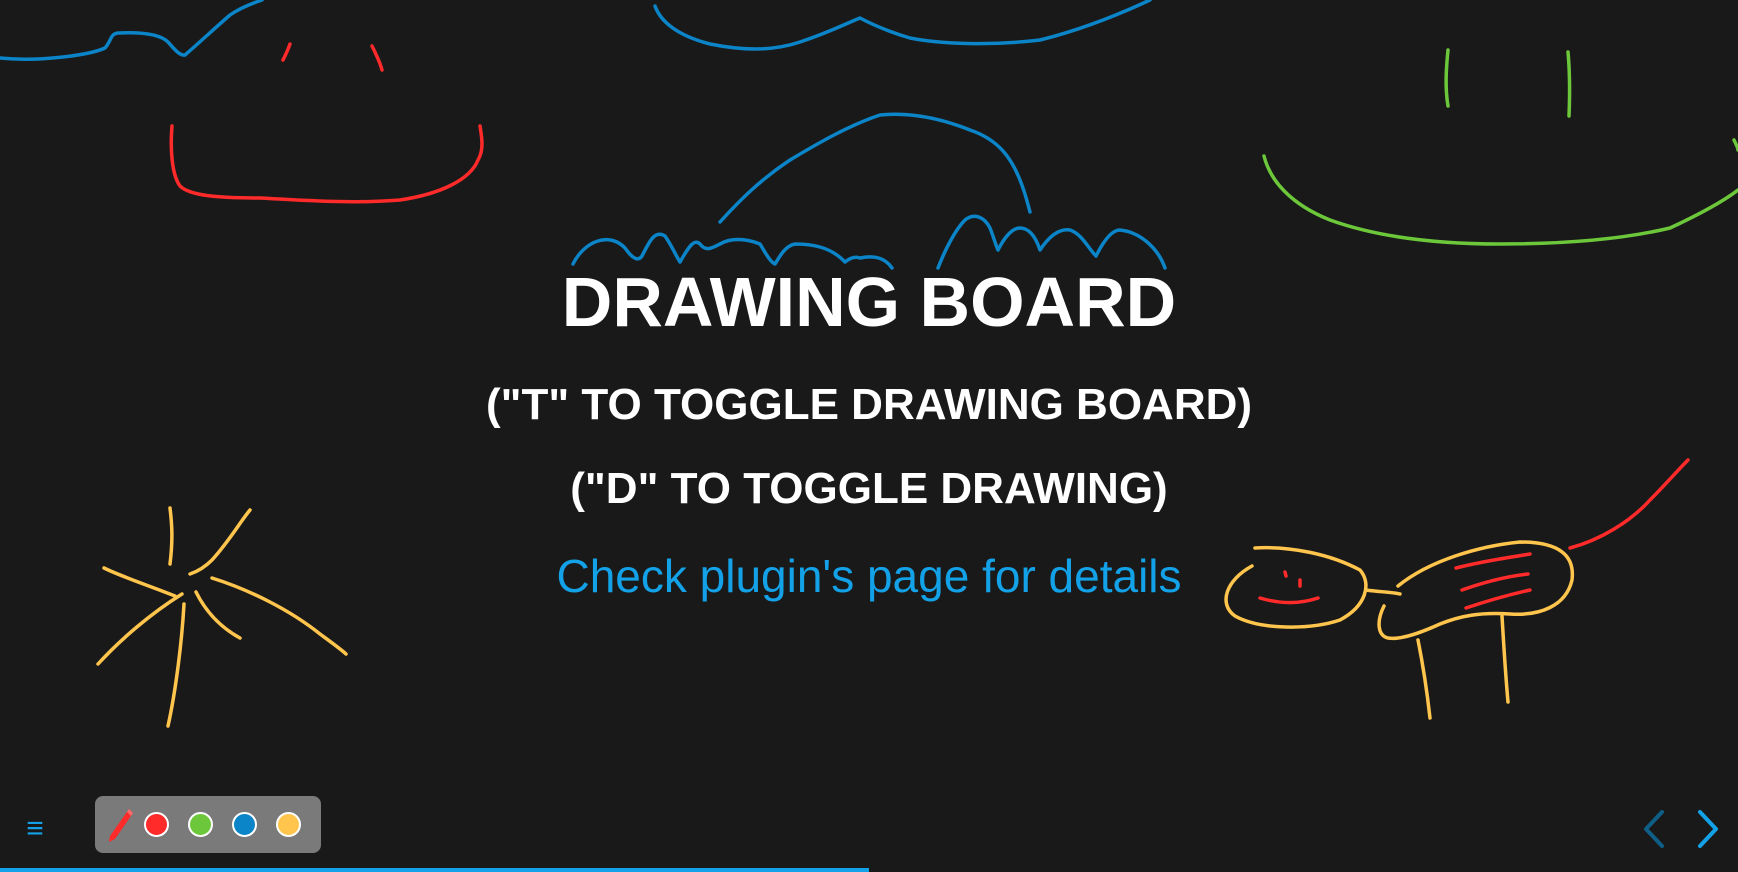 Image resolution: width=1738 pixels, height=872 pixels. What do you see at coordinates (377, 58) in the screenshot?
I see `stroke-red-eye-right` at bounding box center [377, 58].